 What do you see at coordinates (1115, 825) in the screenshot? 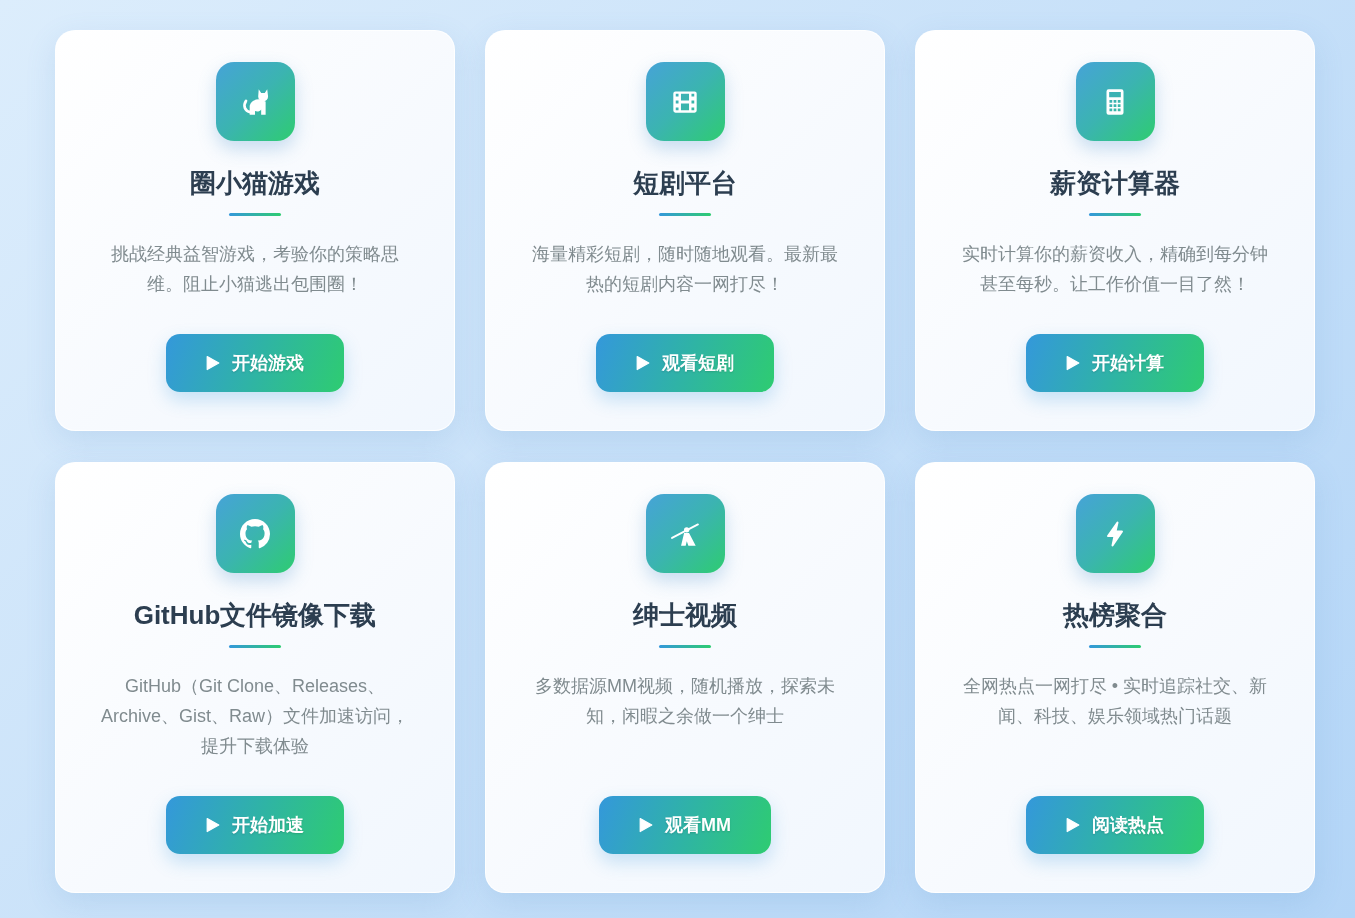
I see `launch-button: 阅读热点` at bounding box center [1115, 825].